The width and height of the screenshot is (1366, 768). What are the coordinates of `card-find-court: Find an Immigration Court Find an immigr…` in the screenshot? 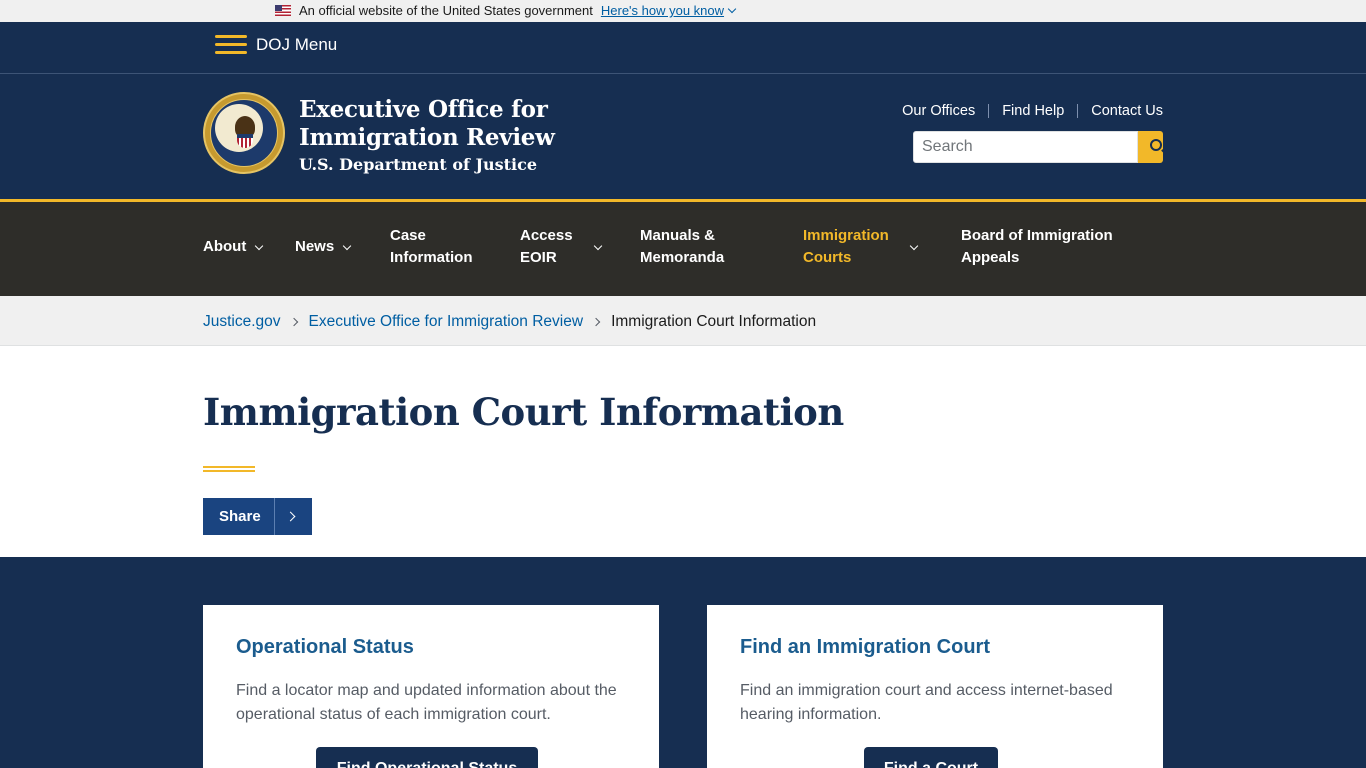 It's located at (935, 686).